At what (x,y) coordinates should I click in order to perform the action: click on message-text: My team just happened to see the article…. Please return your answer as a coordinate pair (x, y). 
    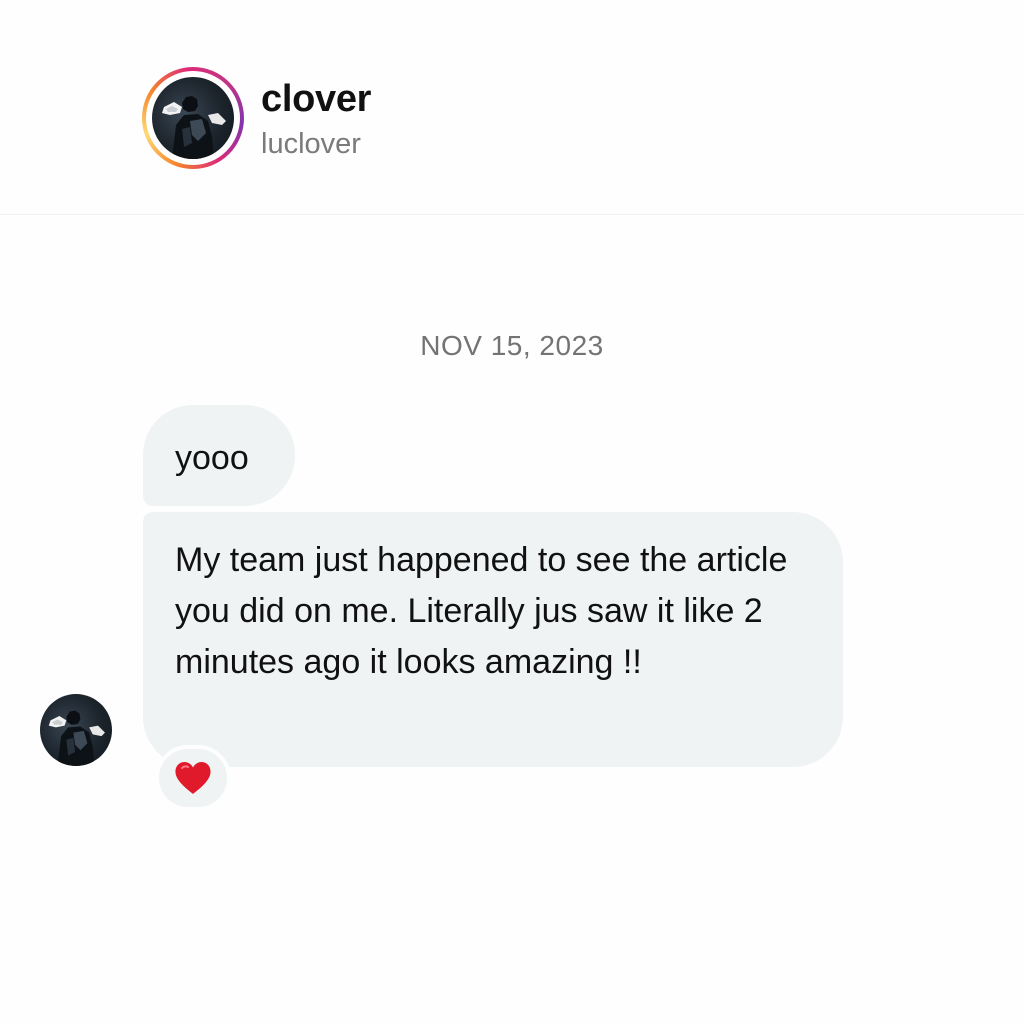
    Looking at the image, I should click on (481, 611).